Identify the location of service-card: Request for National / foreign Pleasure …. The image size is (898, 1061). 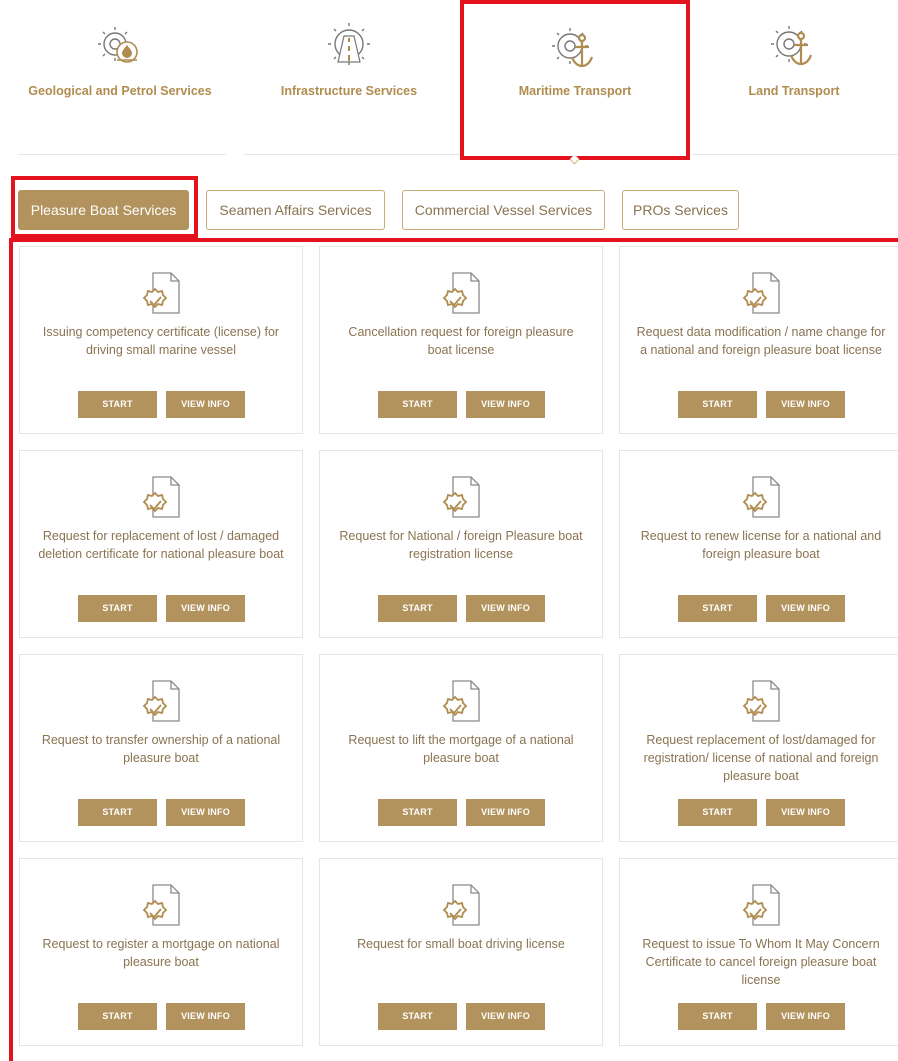
(461, 544).